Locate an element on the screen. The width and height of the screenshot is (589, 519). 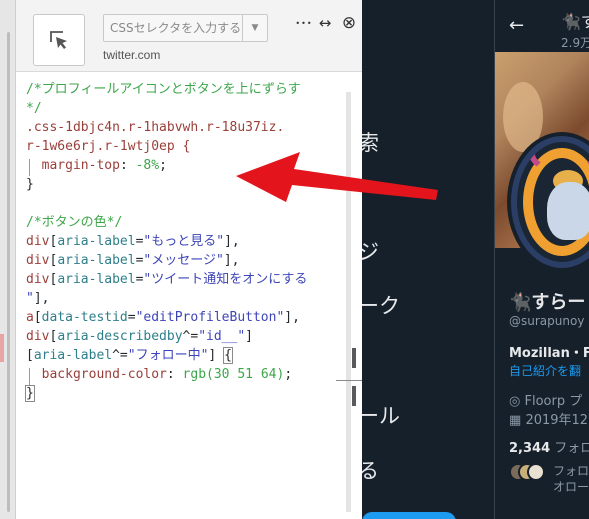
code-string: "ツイート通知をオンにする is located at coordinates (225, 279).